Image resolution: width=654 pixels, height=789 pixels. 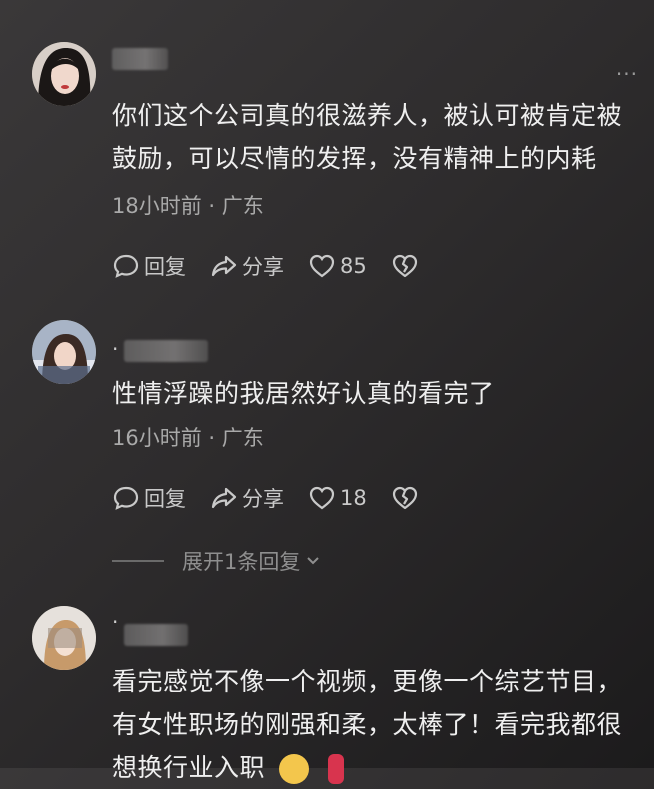 What do you see at coordinates (337, 266) in the screenshot?
I see `like-button: 85` at bounding box center [337, 266].